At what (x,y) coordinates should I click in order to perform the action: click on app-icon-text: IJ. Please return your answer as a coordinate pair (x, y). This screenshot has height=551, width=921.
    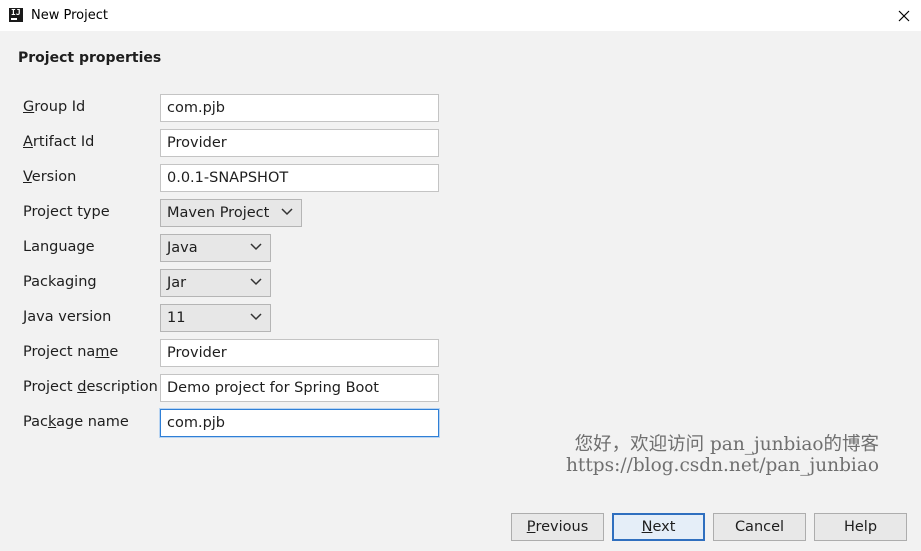
    Looking at the image, I should click on (16, 12).